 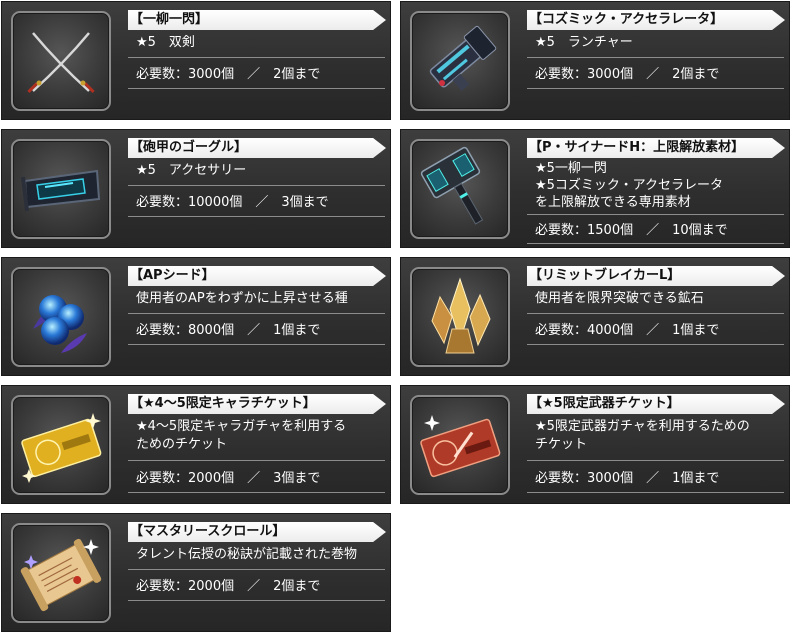 What do you see at coordinates (242, 298) in the screenshot?
I see `item-description: 使用者のAPをわずかに上昇させる種` at bounding box center [242, 298].